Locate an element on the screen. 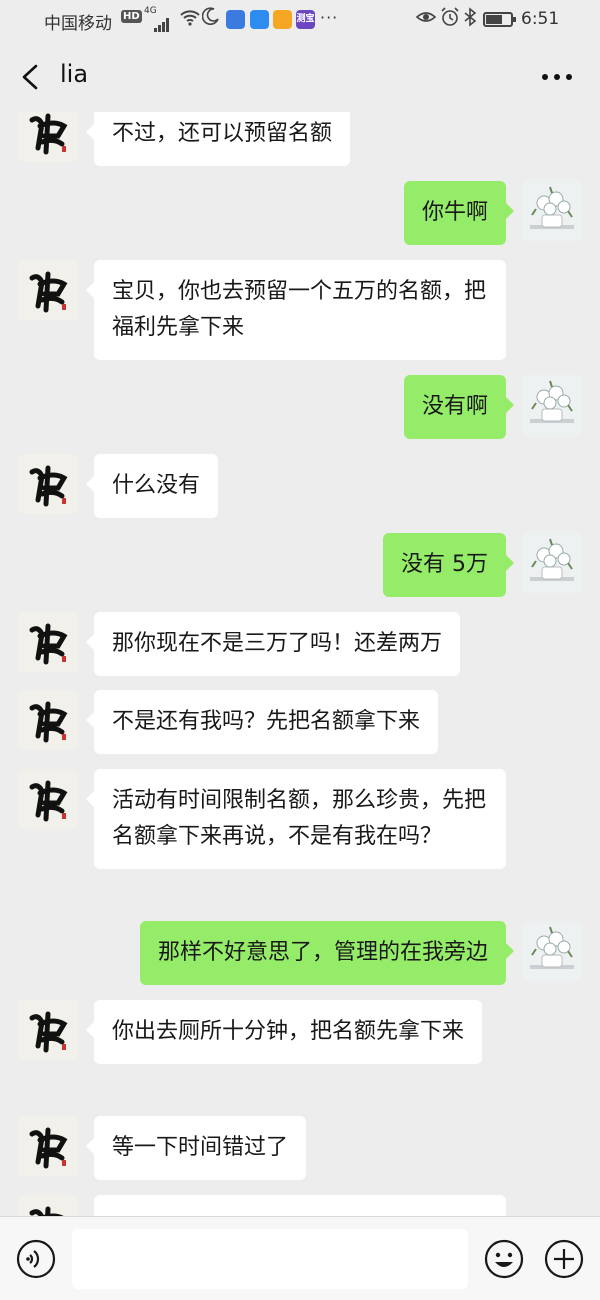 Image resolution: width=600 pixels, height=1300 pixels. message-bubble is located at coordinates (300, 1205).